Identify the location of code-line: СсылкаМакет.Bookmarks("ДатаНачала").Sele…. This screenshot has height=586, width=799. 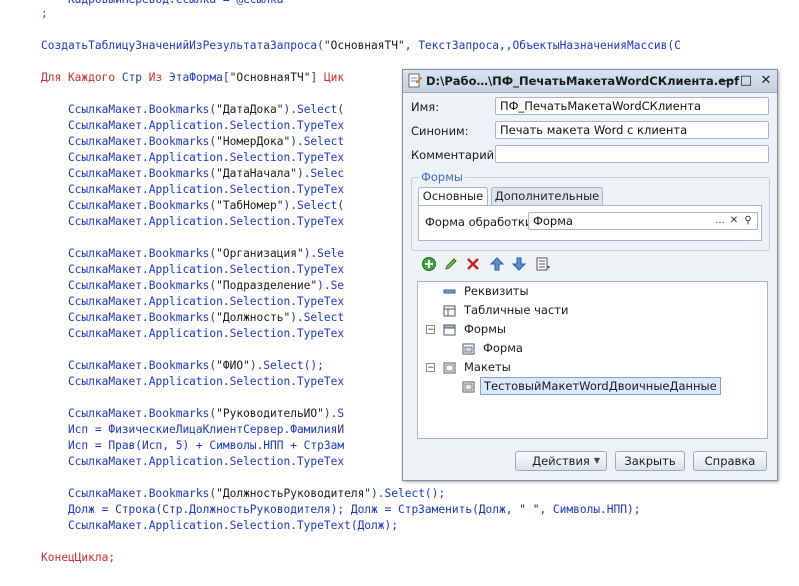
(192, 174).